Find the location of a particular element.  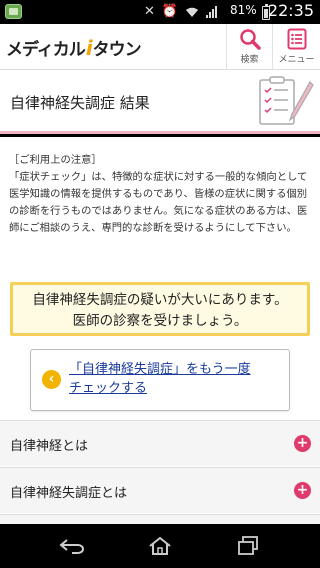

checklist-illustration-icon is located at coordinates (284, 102).